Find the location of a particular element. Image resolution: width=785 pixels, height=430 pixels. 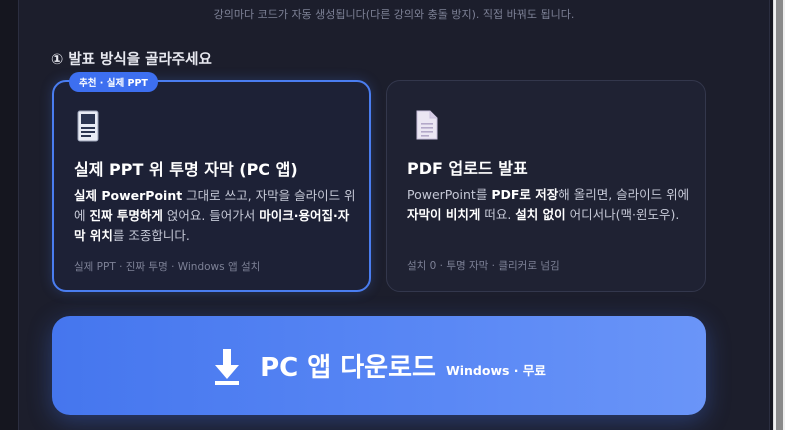

description-segment: 얹어요. 들어가서 is located at coordinates (211, 215).